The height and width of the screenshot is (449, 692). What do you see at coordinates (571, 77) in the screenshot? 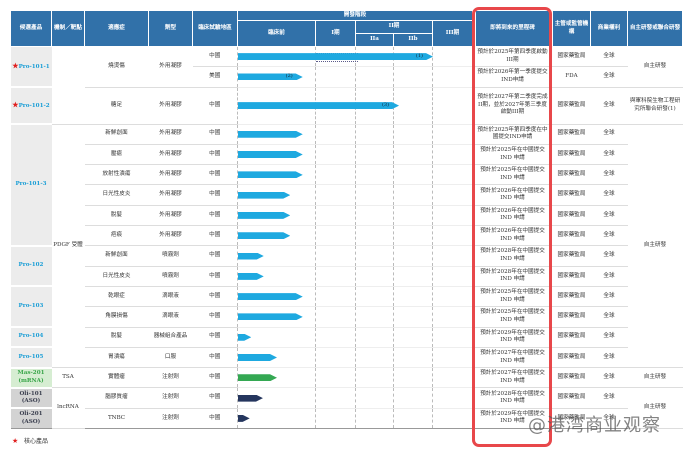
I see `authority: FDA` at bounding box center [571, 77].